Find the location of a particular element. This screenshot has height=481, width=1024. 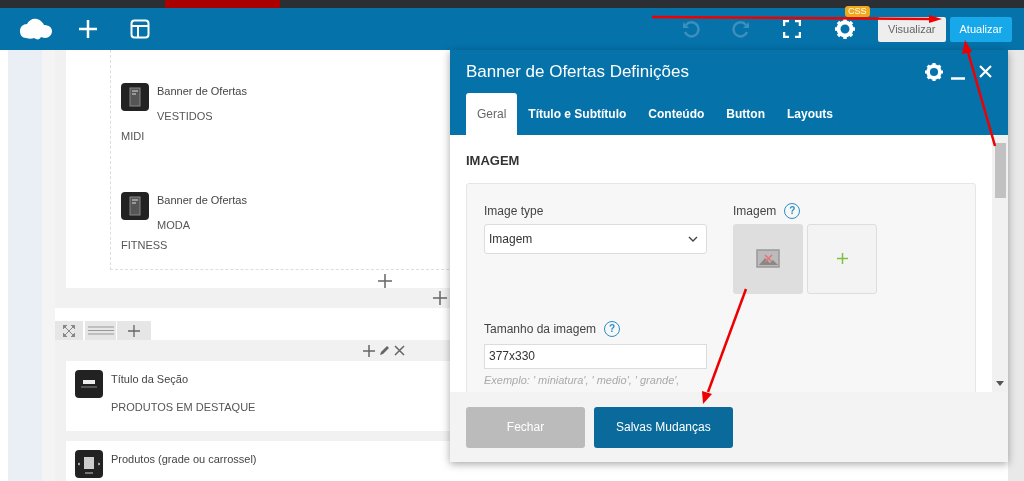

widget-title: Produtos (grade ou carrossel) is located at coordinates (184, 459).